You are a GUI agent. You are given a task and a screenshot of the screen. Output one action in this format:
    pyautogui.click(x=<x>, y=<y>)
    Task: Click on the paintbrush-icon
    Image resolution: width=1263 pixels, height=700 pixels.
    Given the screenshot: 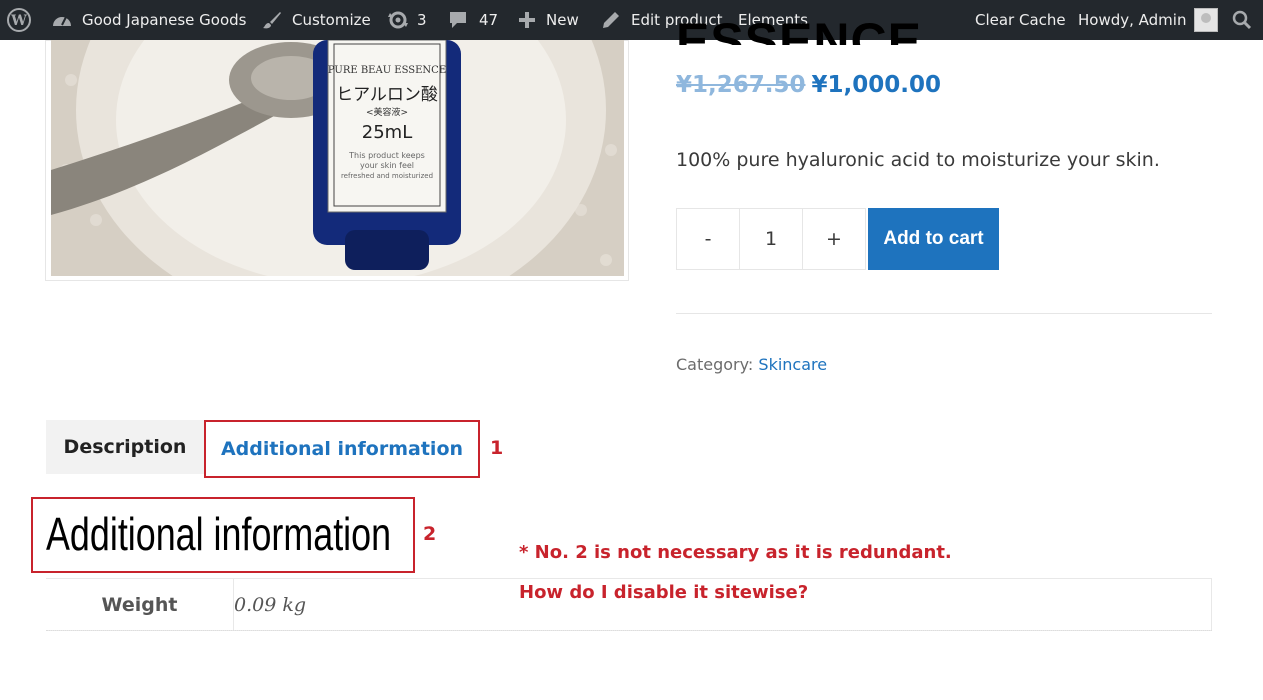 What is the action you would take?
    pyautogui.click(x=272, y=20)
    